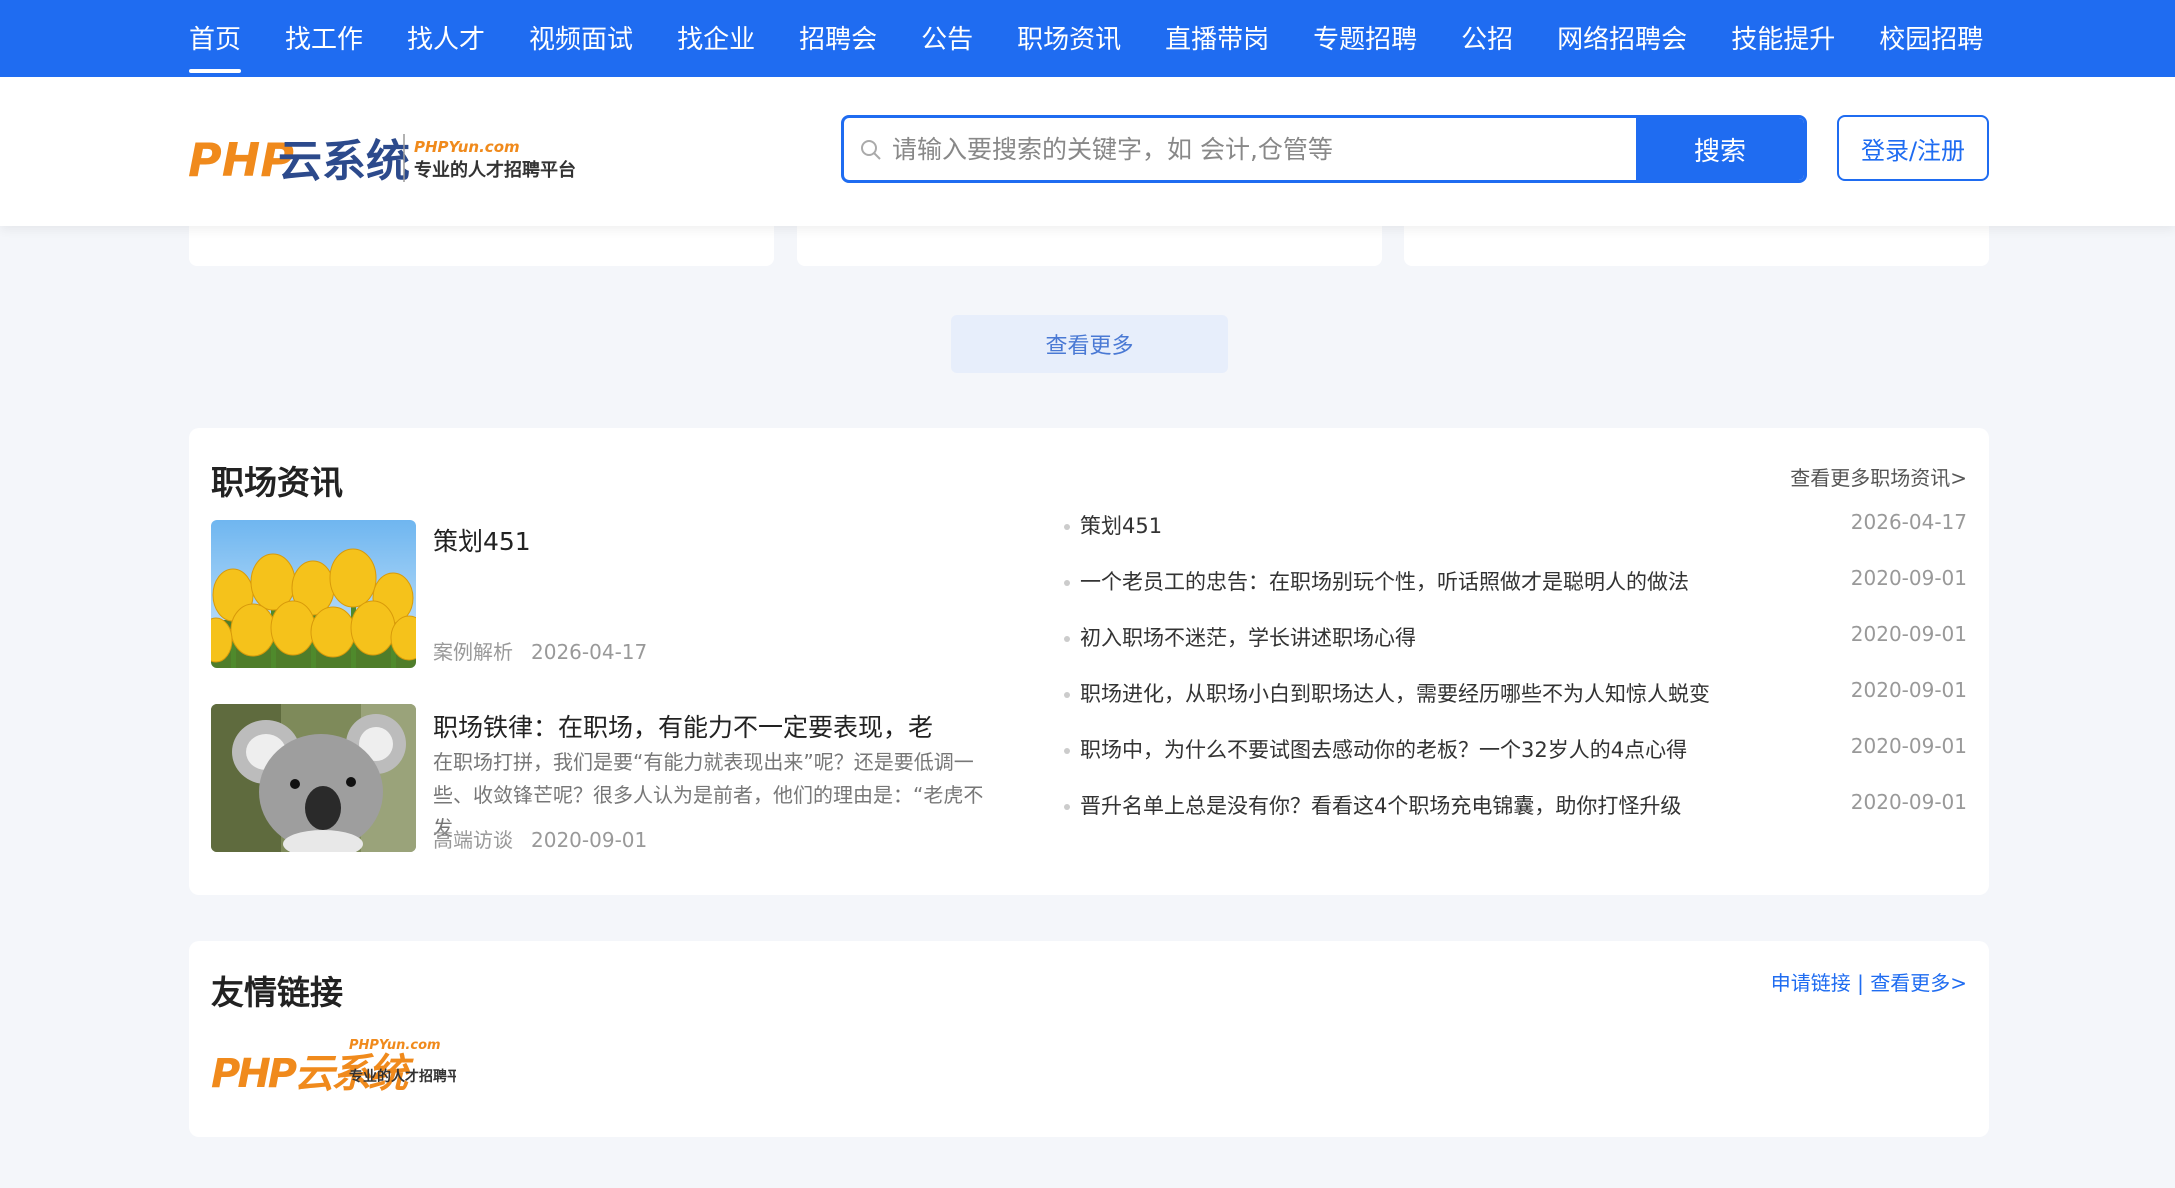  Describe the element at coordinates (344, 161) in the screenshot. I see `svg-text: 云系统` at that location.